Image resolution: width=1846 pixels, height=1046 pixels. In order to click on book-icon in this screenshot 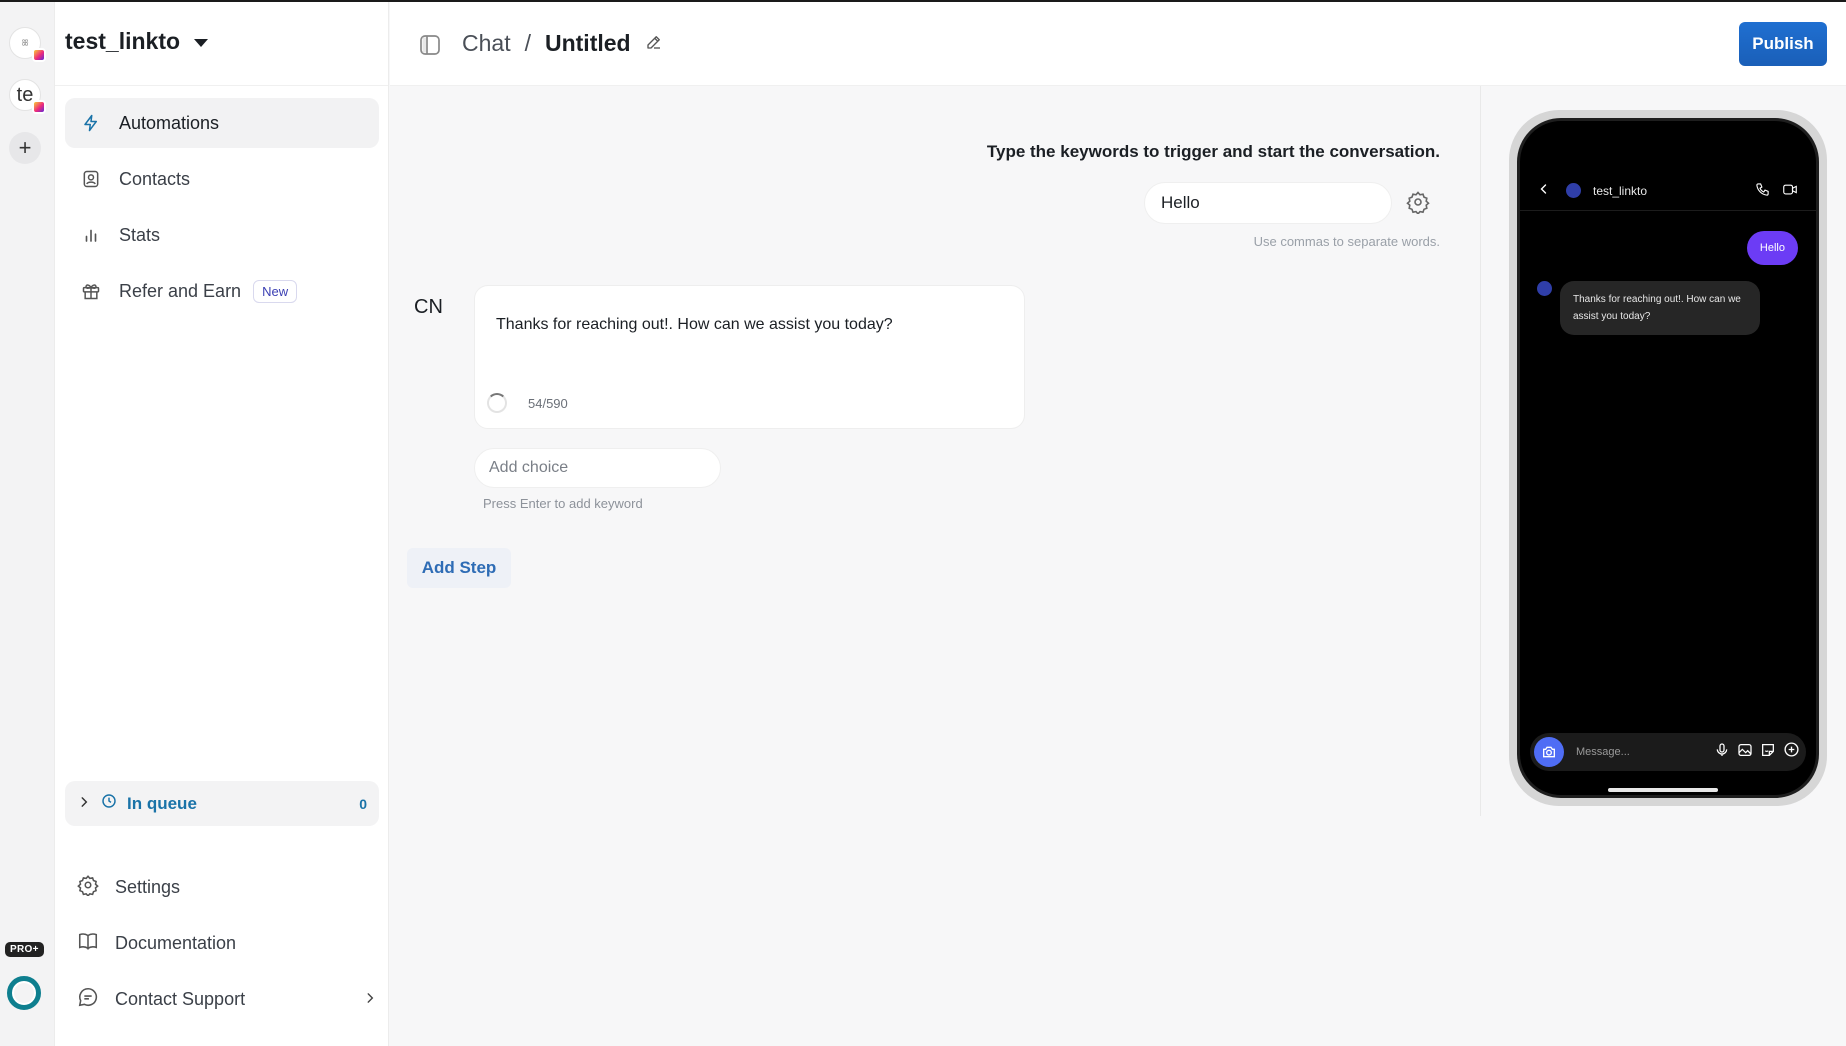, I will do `click(88, 943)`.